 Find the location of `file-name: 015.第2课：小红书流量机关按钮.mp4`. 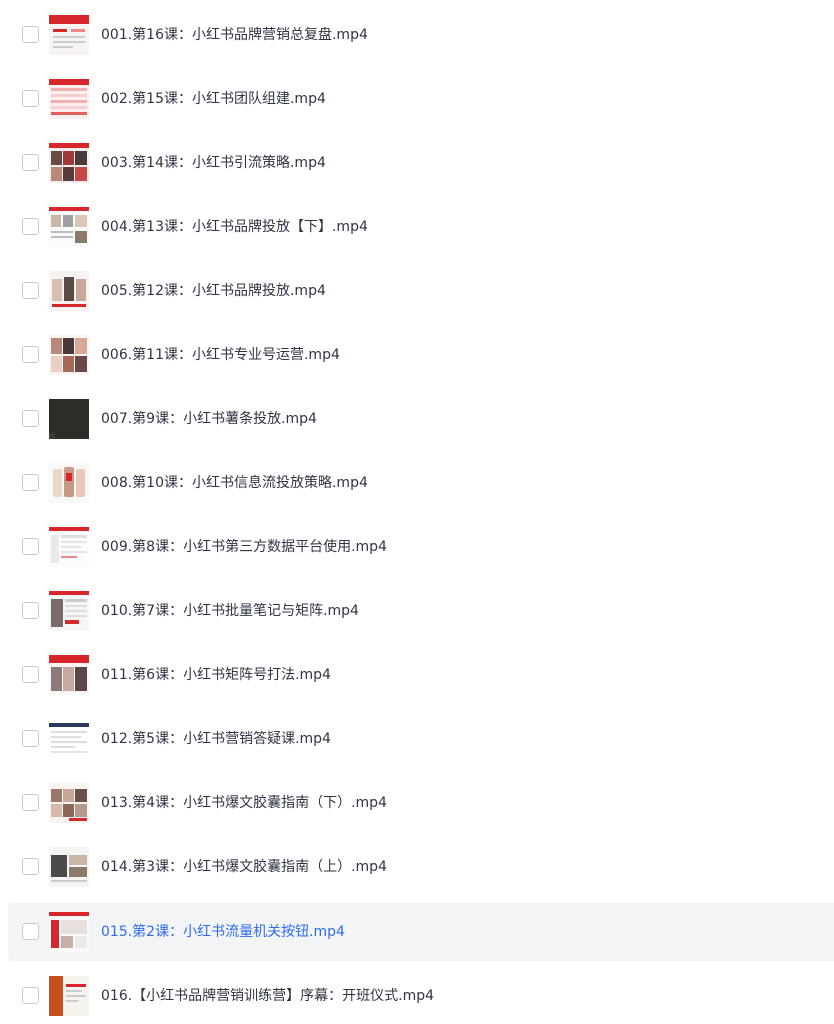

file-name: 015.第2课：小红书流量机关按钮.mp4 is located at coordinates (223, 932).